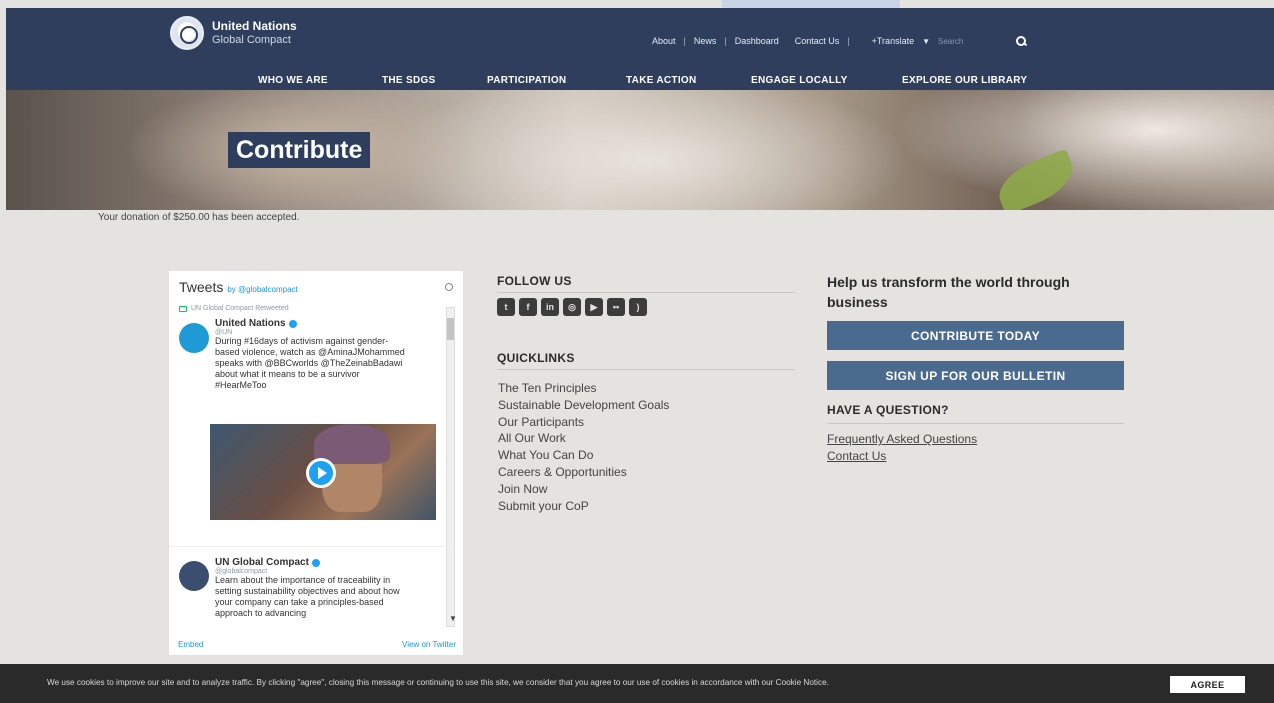 This screenshot has height=703, width=1274. What do you see at coordinates (299, 150) in the screenshot?
I see `page-title: Contribute` at bounding box center [299, 150].